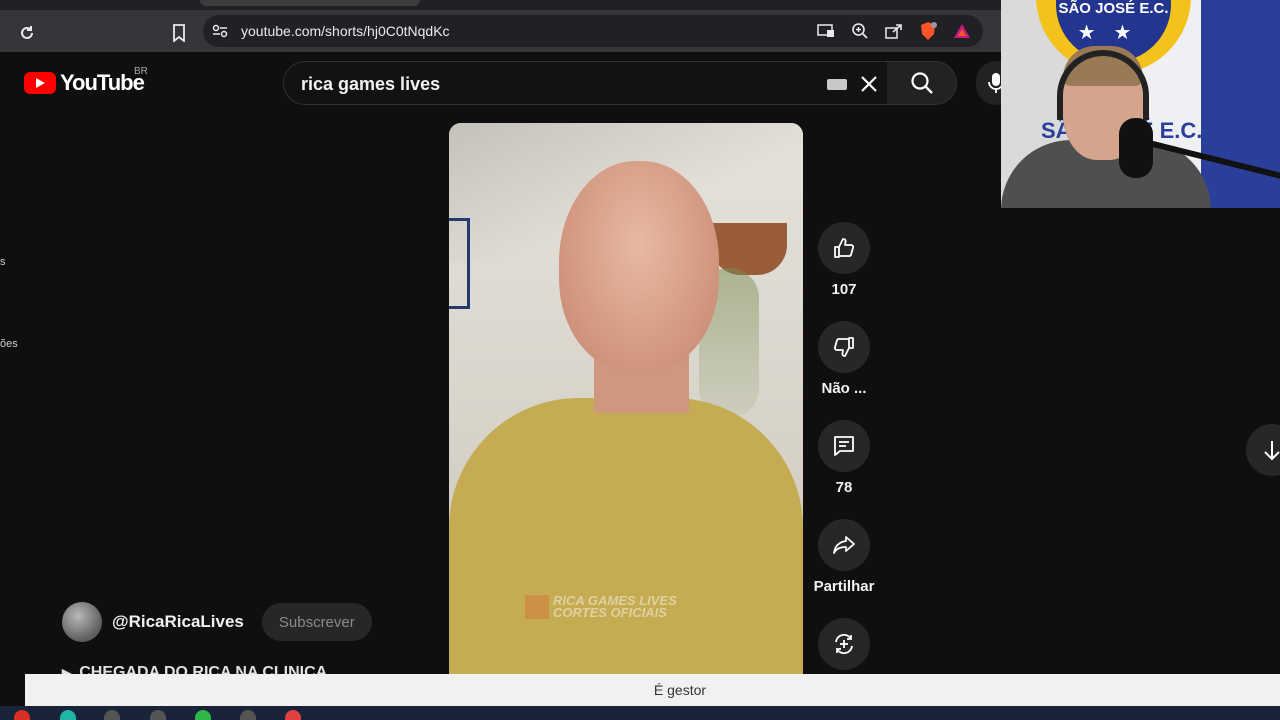 The width and height of the screenshot is (1280, 720). What do you see at coordinates (837, 84) in the screenshot?
I see `keyboard-icon` at bounding box center [837, 84].